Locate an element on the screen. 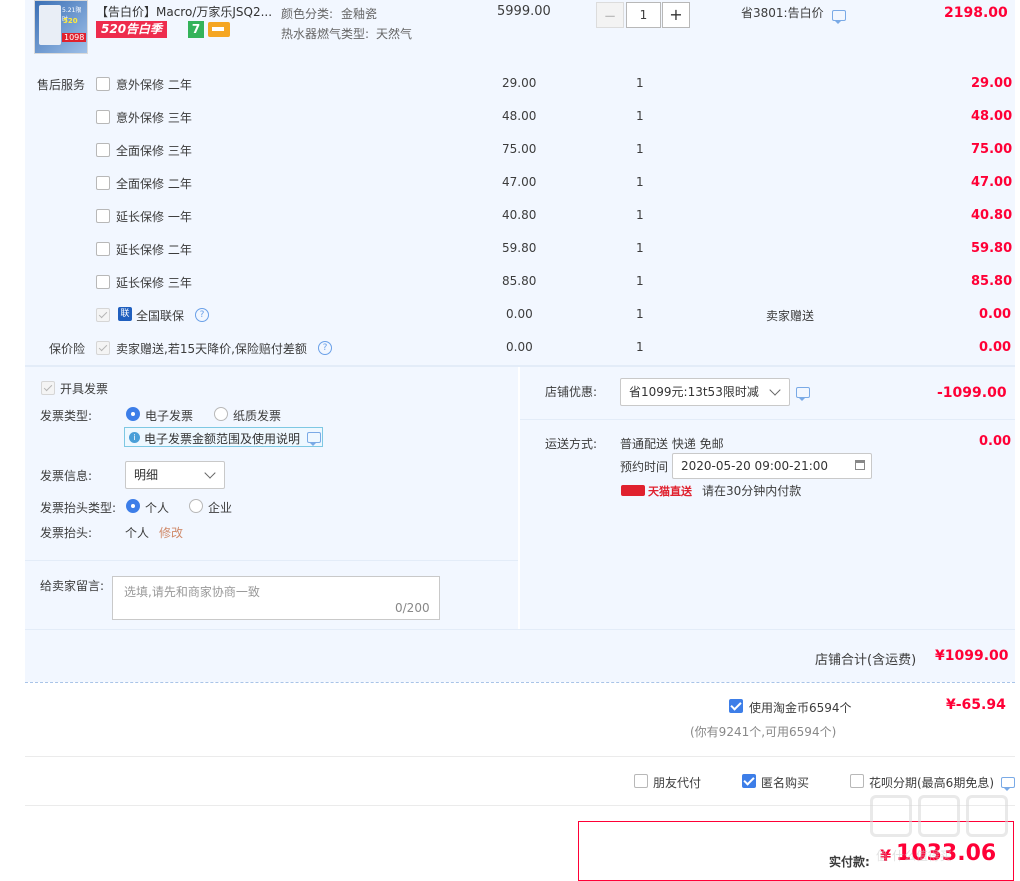  header-company-label: 企业 is located at coordinates (220, 508).